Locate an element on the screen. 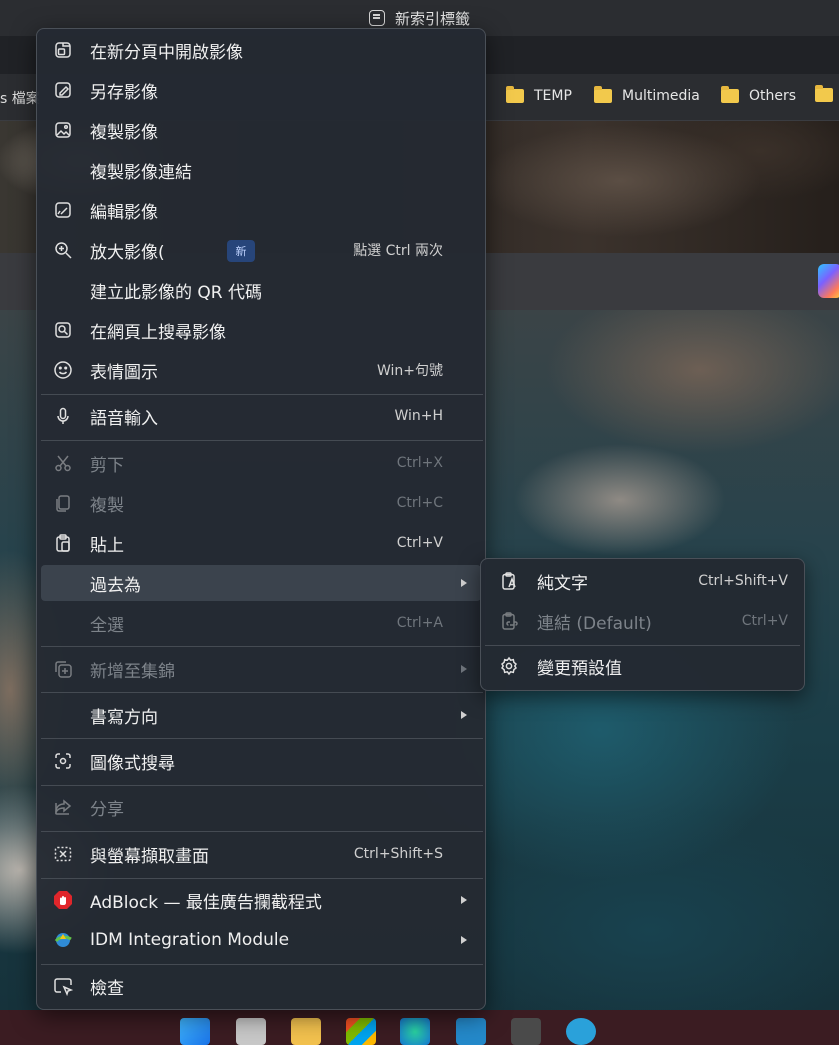  menu-shortcut: Ctrl+C is located at coordinates (419, 503).